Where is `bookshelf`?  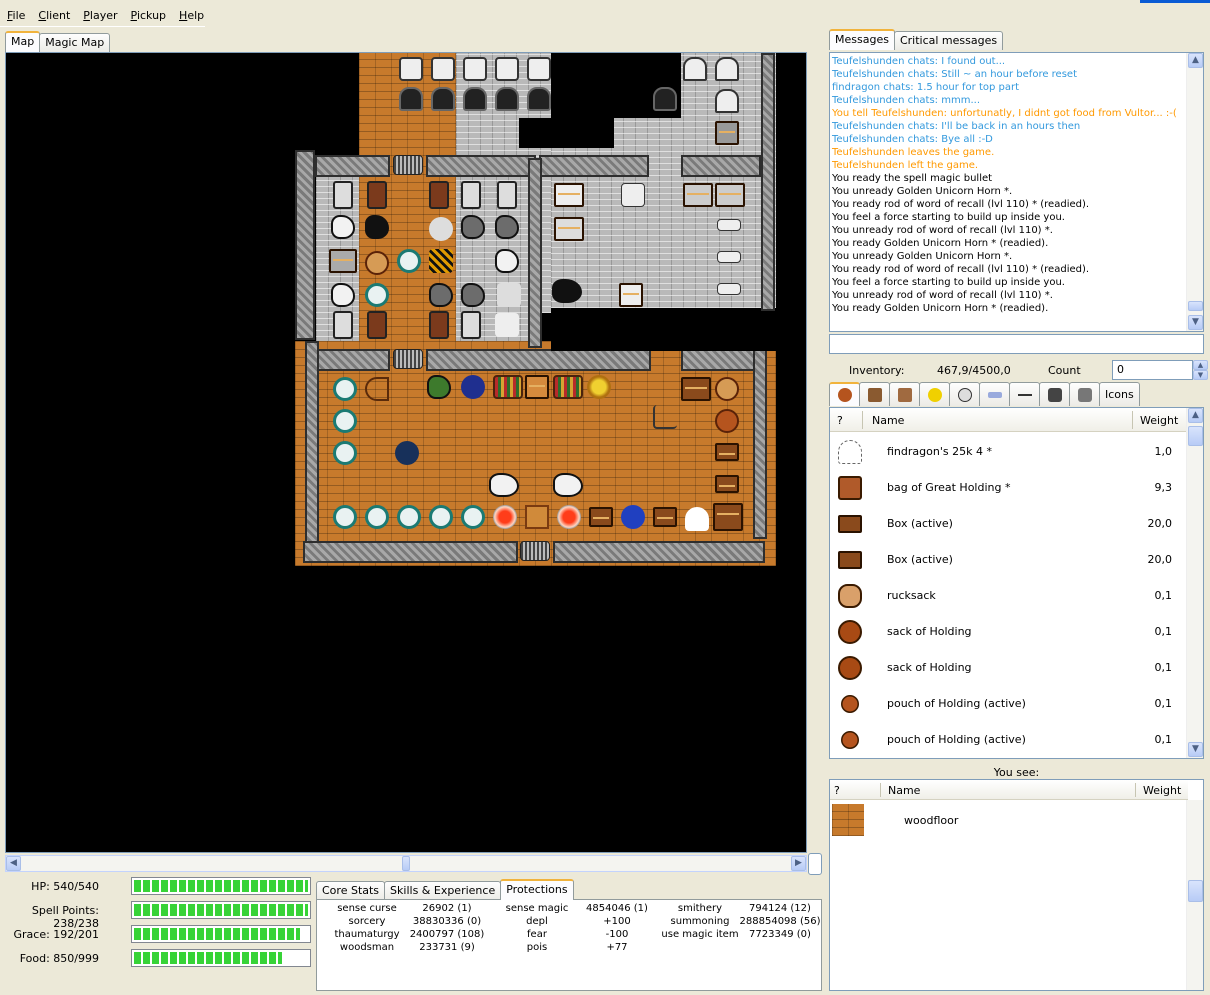 bookshelf is located at coordinates (508, 387).